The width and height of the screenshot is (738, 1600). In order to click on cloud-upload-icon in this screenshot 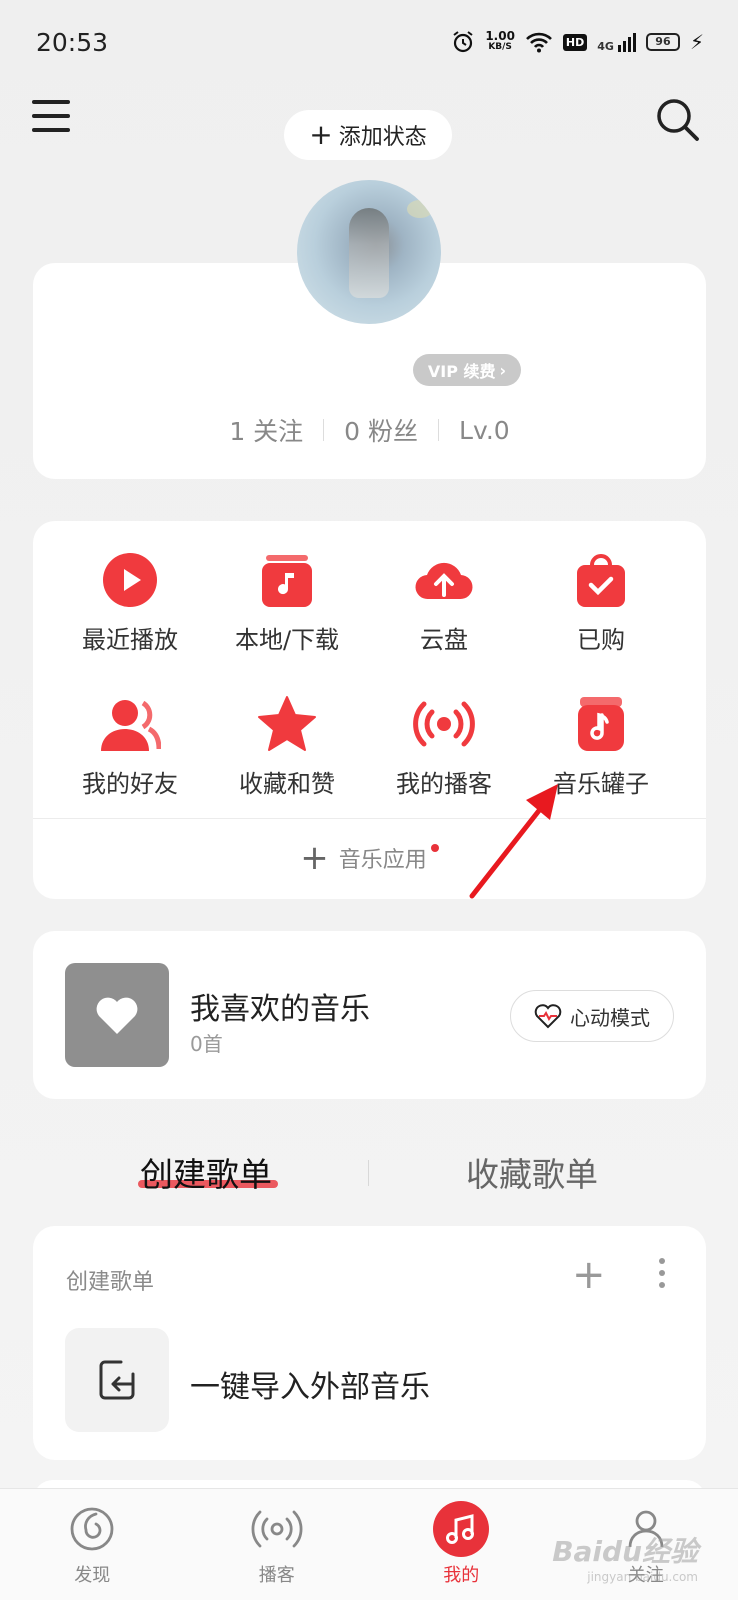, I will do `click(444, 580)`.